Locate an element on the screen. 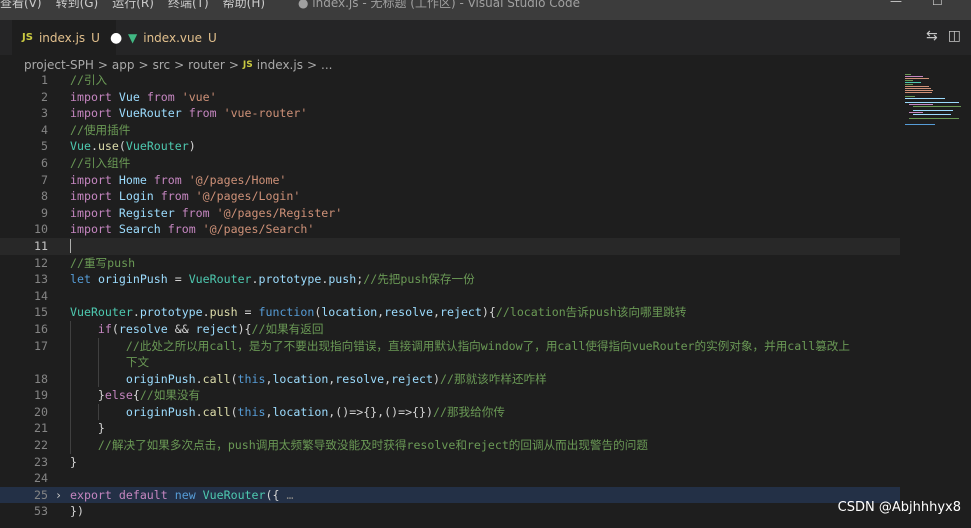  line-number: 25 is located at coordinates (41, 494).